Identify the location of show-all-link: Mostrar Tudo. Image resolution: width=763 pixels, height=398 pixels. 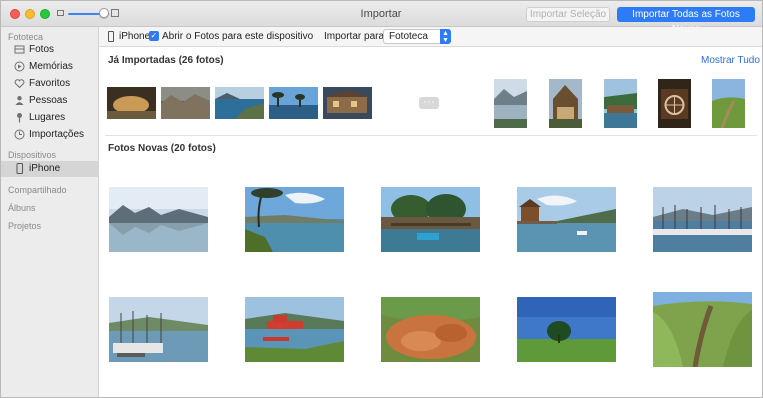
(730, 60).